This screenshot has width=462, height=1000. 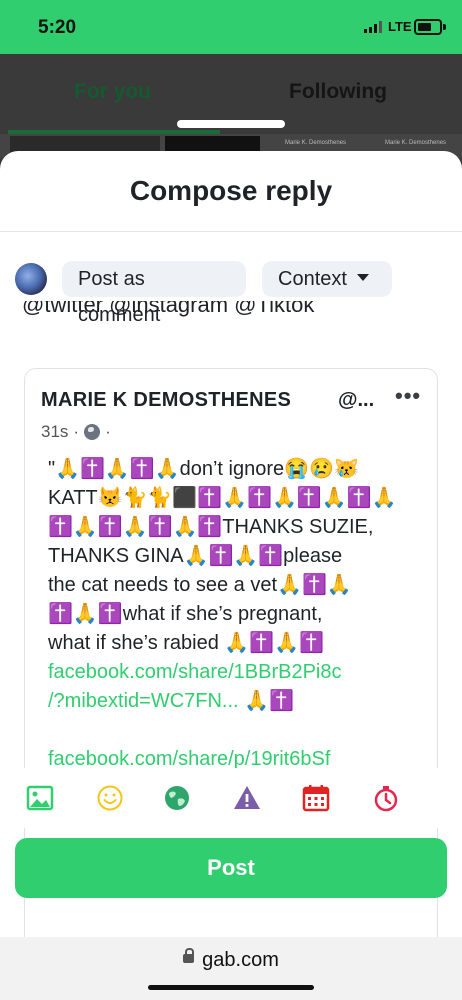 I want to click on reply-text-value: @twitter @instagram @Tiktok, so click(x=168, y=309).